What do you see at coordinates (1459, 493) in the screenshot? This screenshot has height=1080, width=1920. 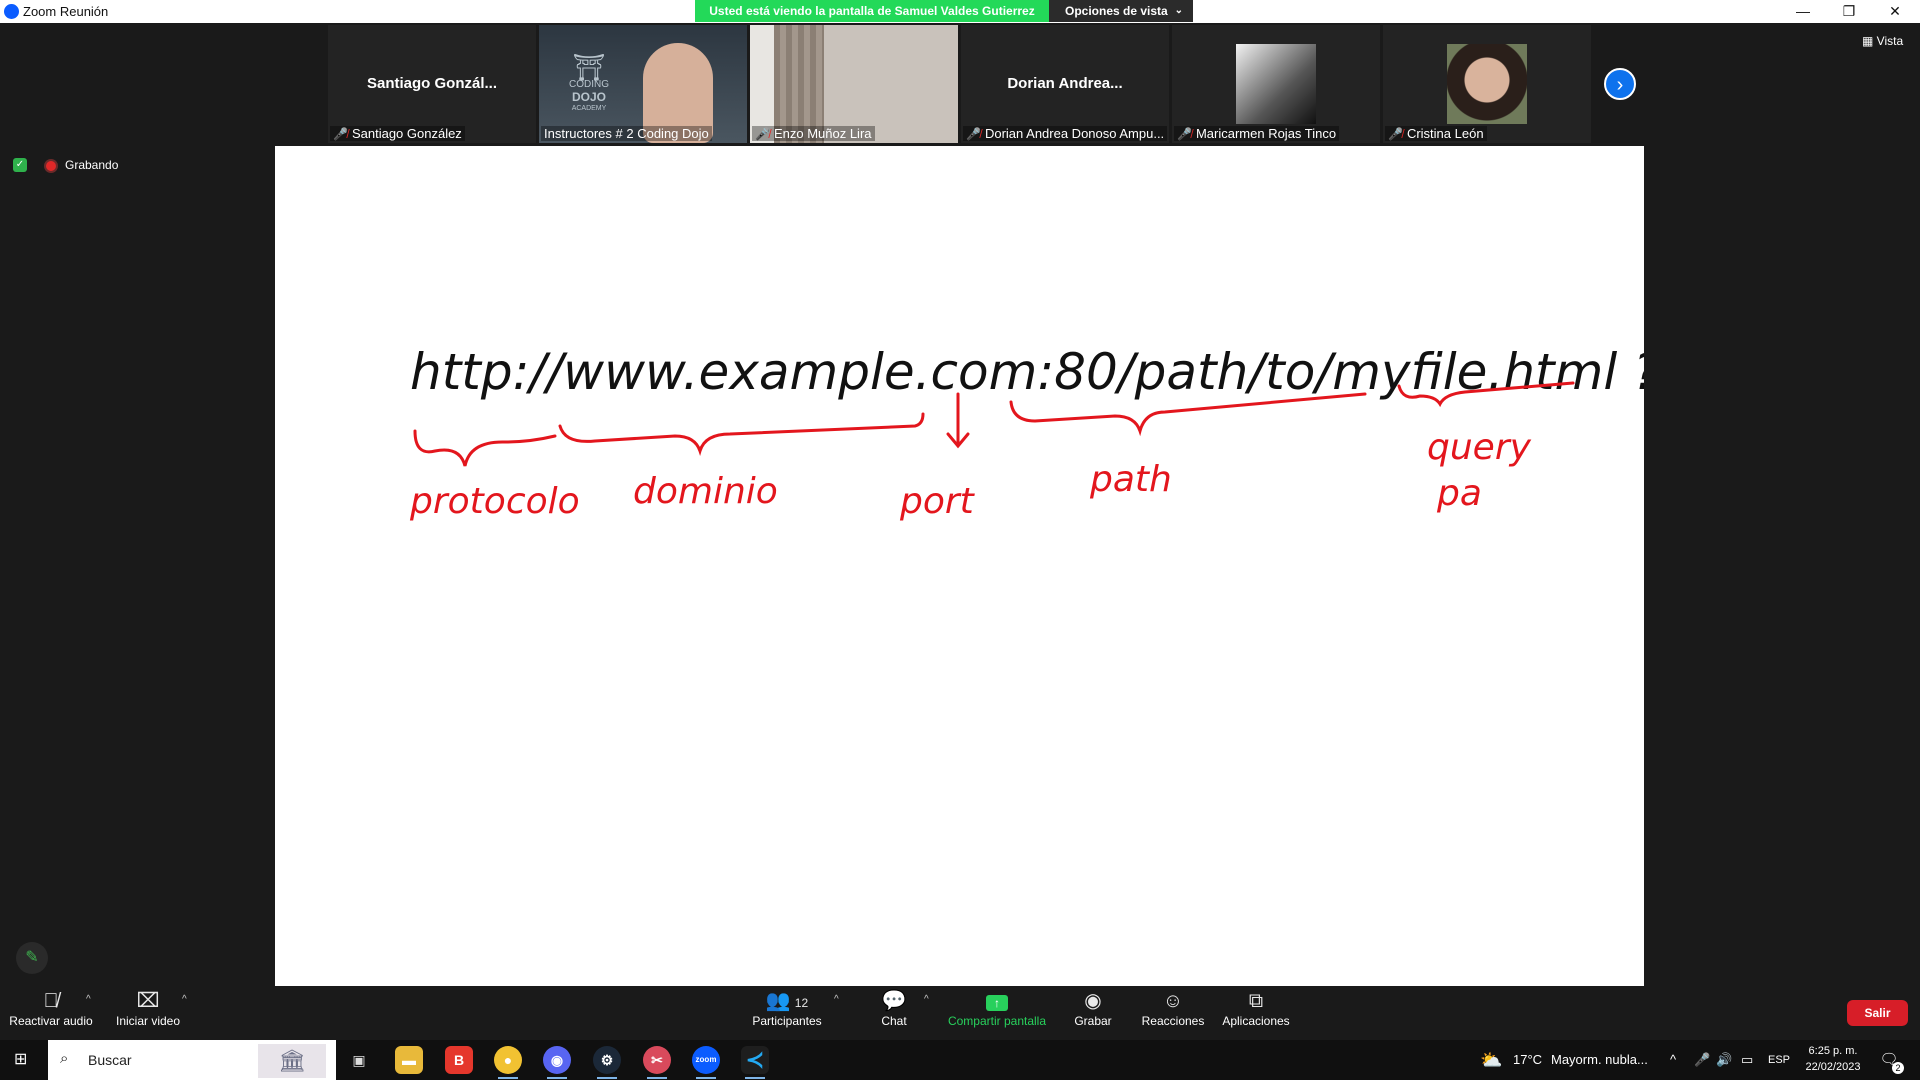 I see `label-query-params: pa` at bounding box center [1459, 493].